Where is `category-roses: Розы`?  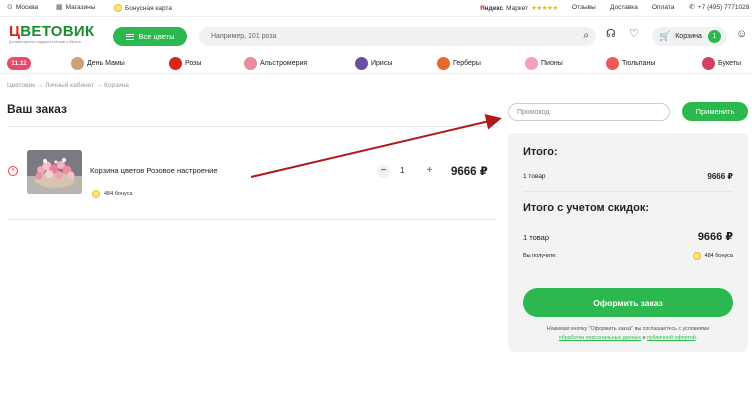 category-roses: Розы is located at coordinates (185, 63).